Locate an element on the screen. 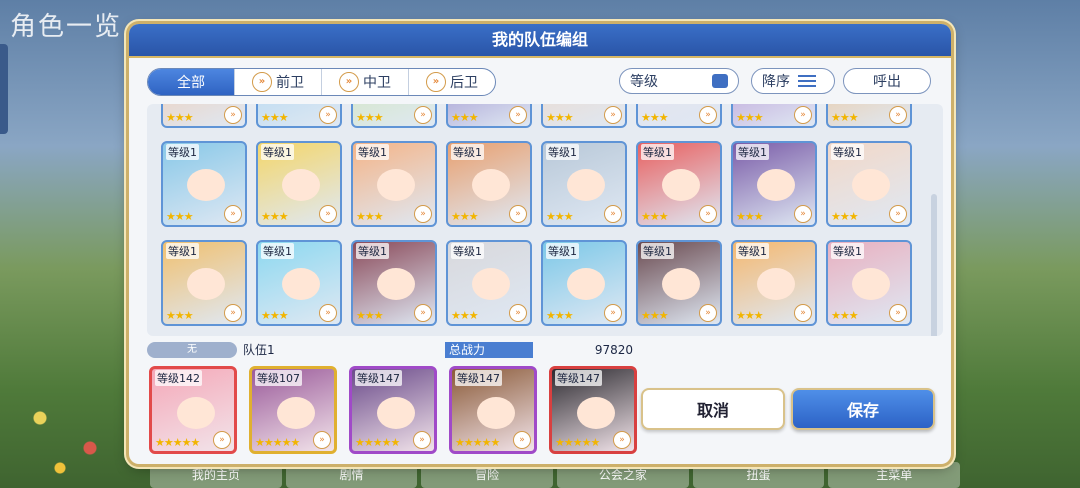 The image size is (1080, 488). tab-all-label: 全部 is located at coordinates (191, 83).